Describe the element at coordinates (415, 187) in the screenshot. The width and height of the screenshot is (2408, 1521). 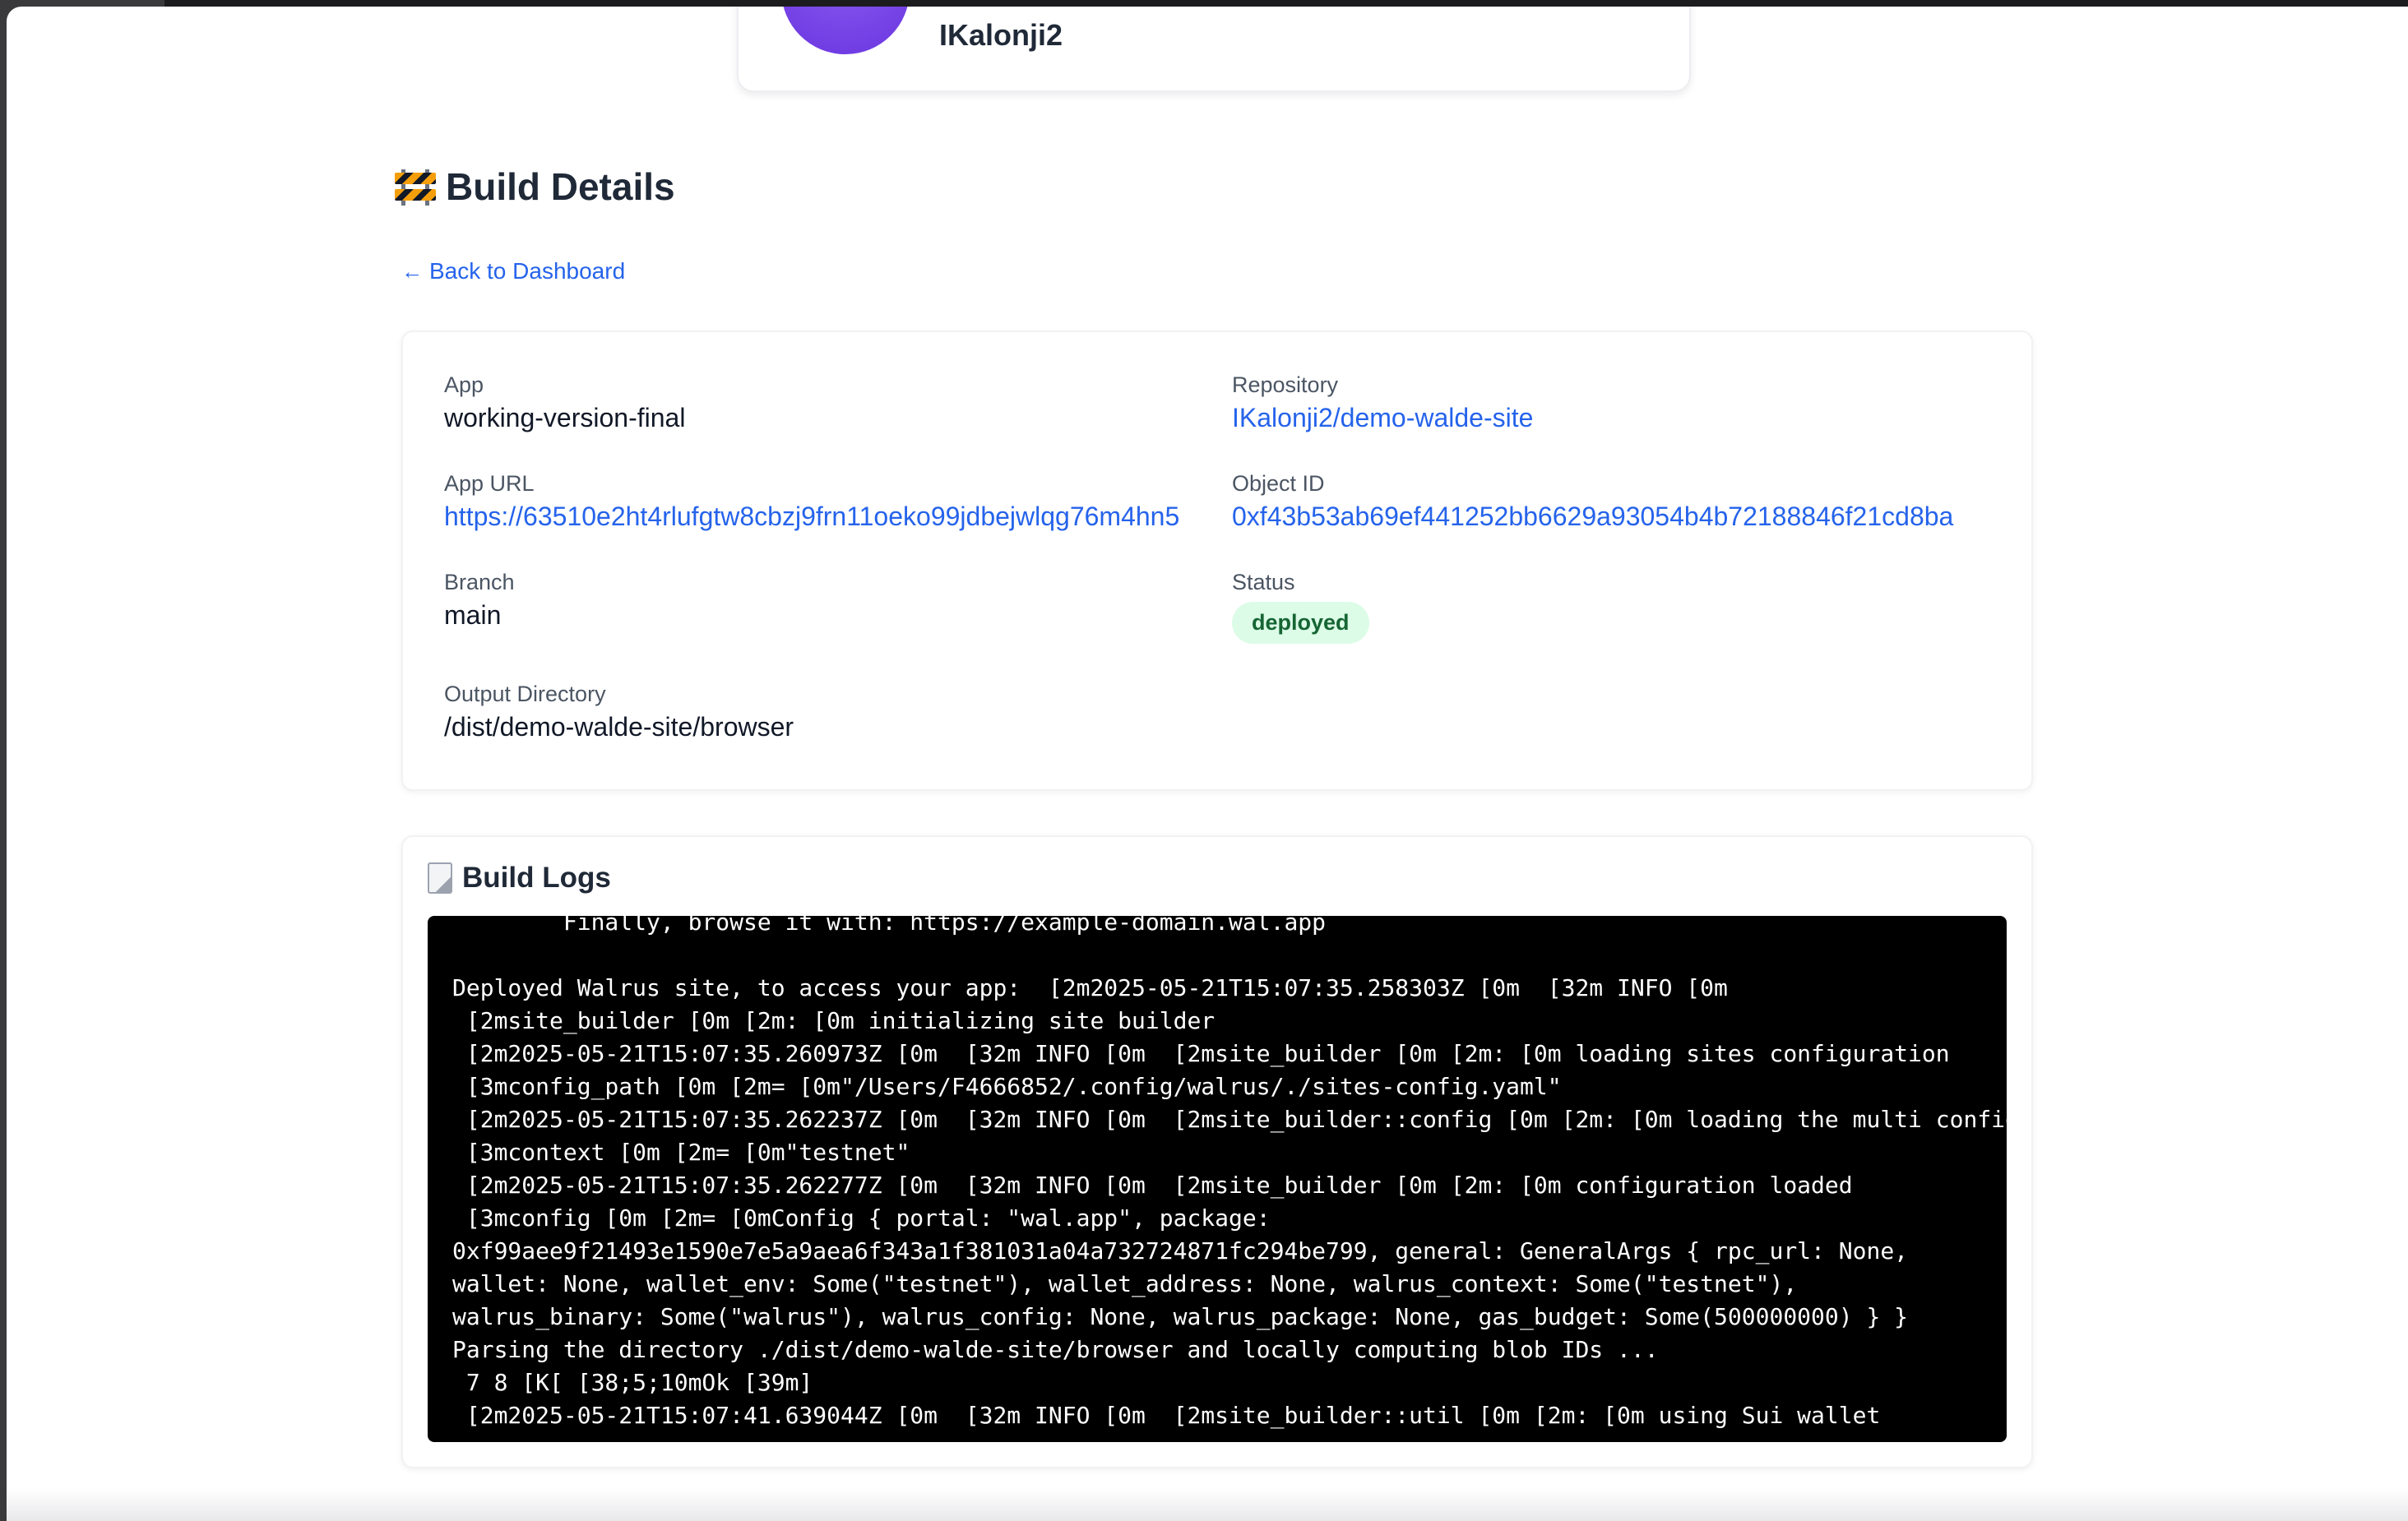
I see `construction-barrier-icon` at that location.